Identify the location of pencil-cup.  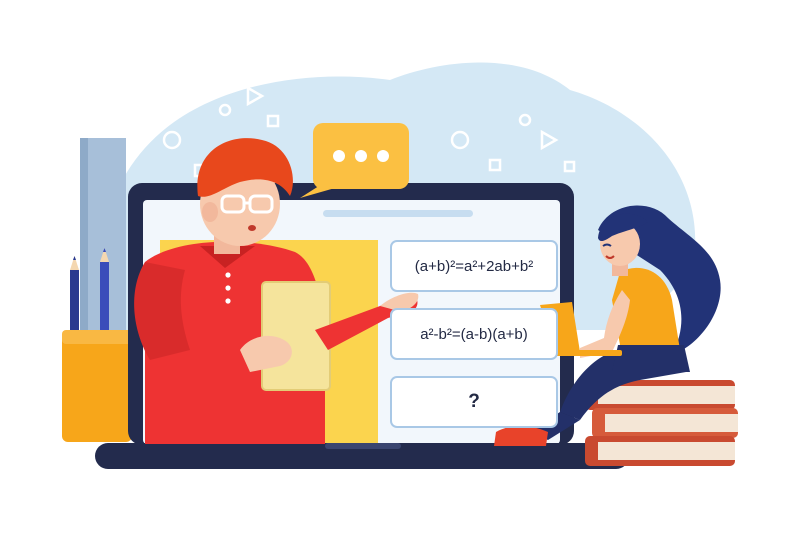
(97, 386).